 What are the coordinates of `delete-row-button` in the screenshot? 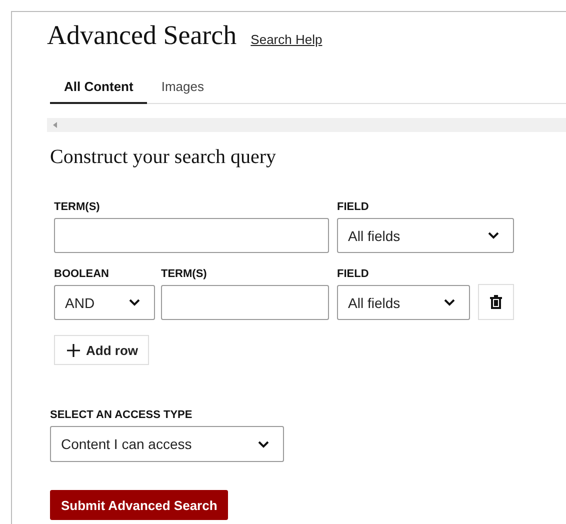 It's located at (496, 302).